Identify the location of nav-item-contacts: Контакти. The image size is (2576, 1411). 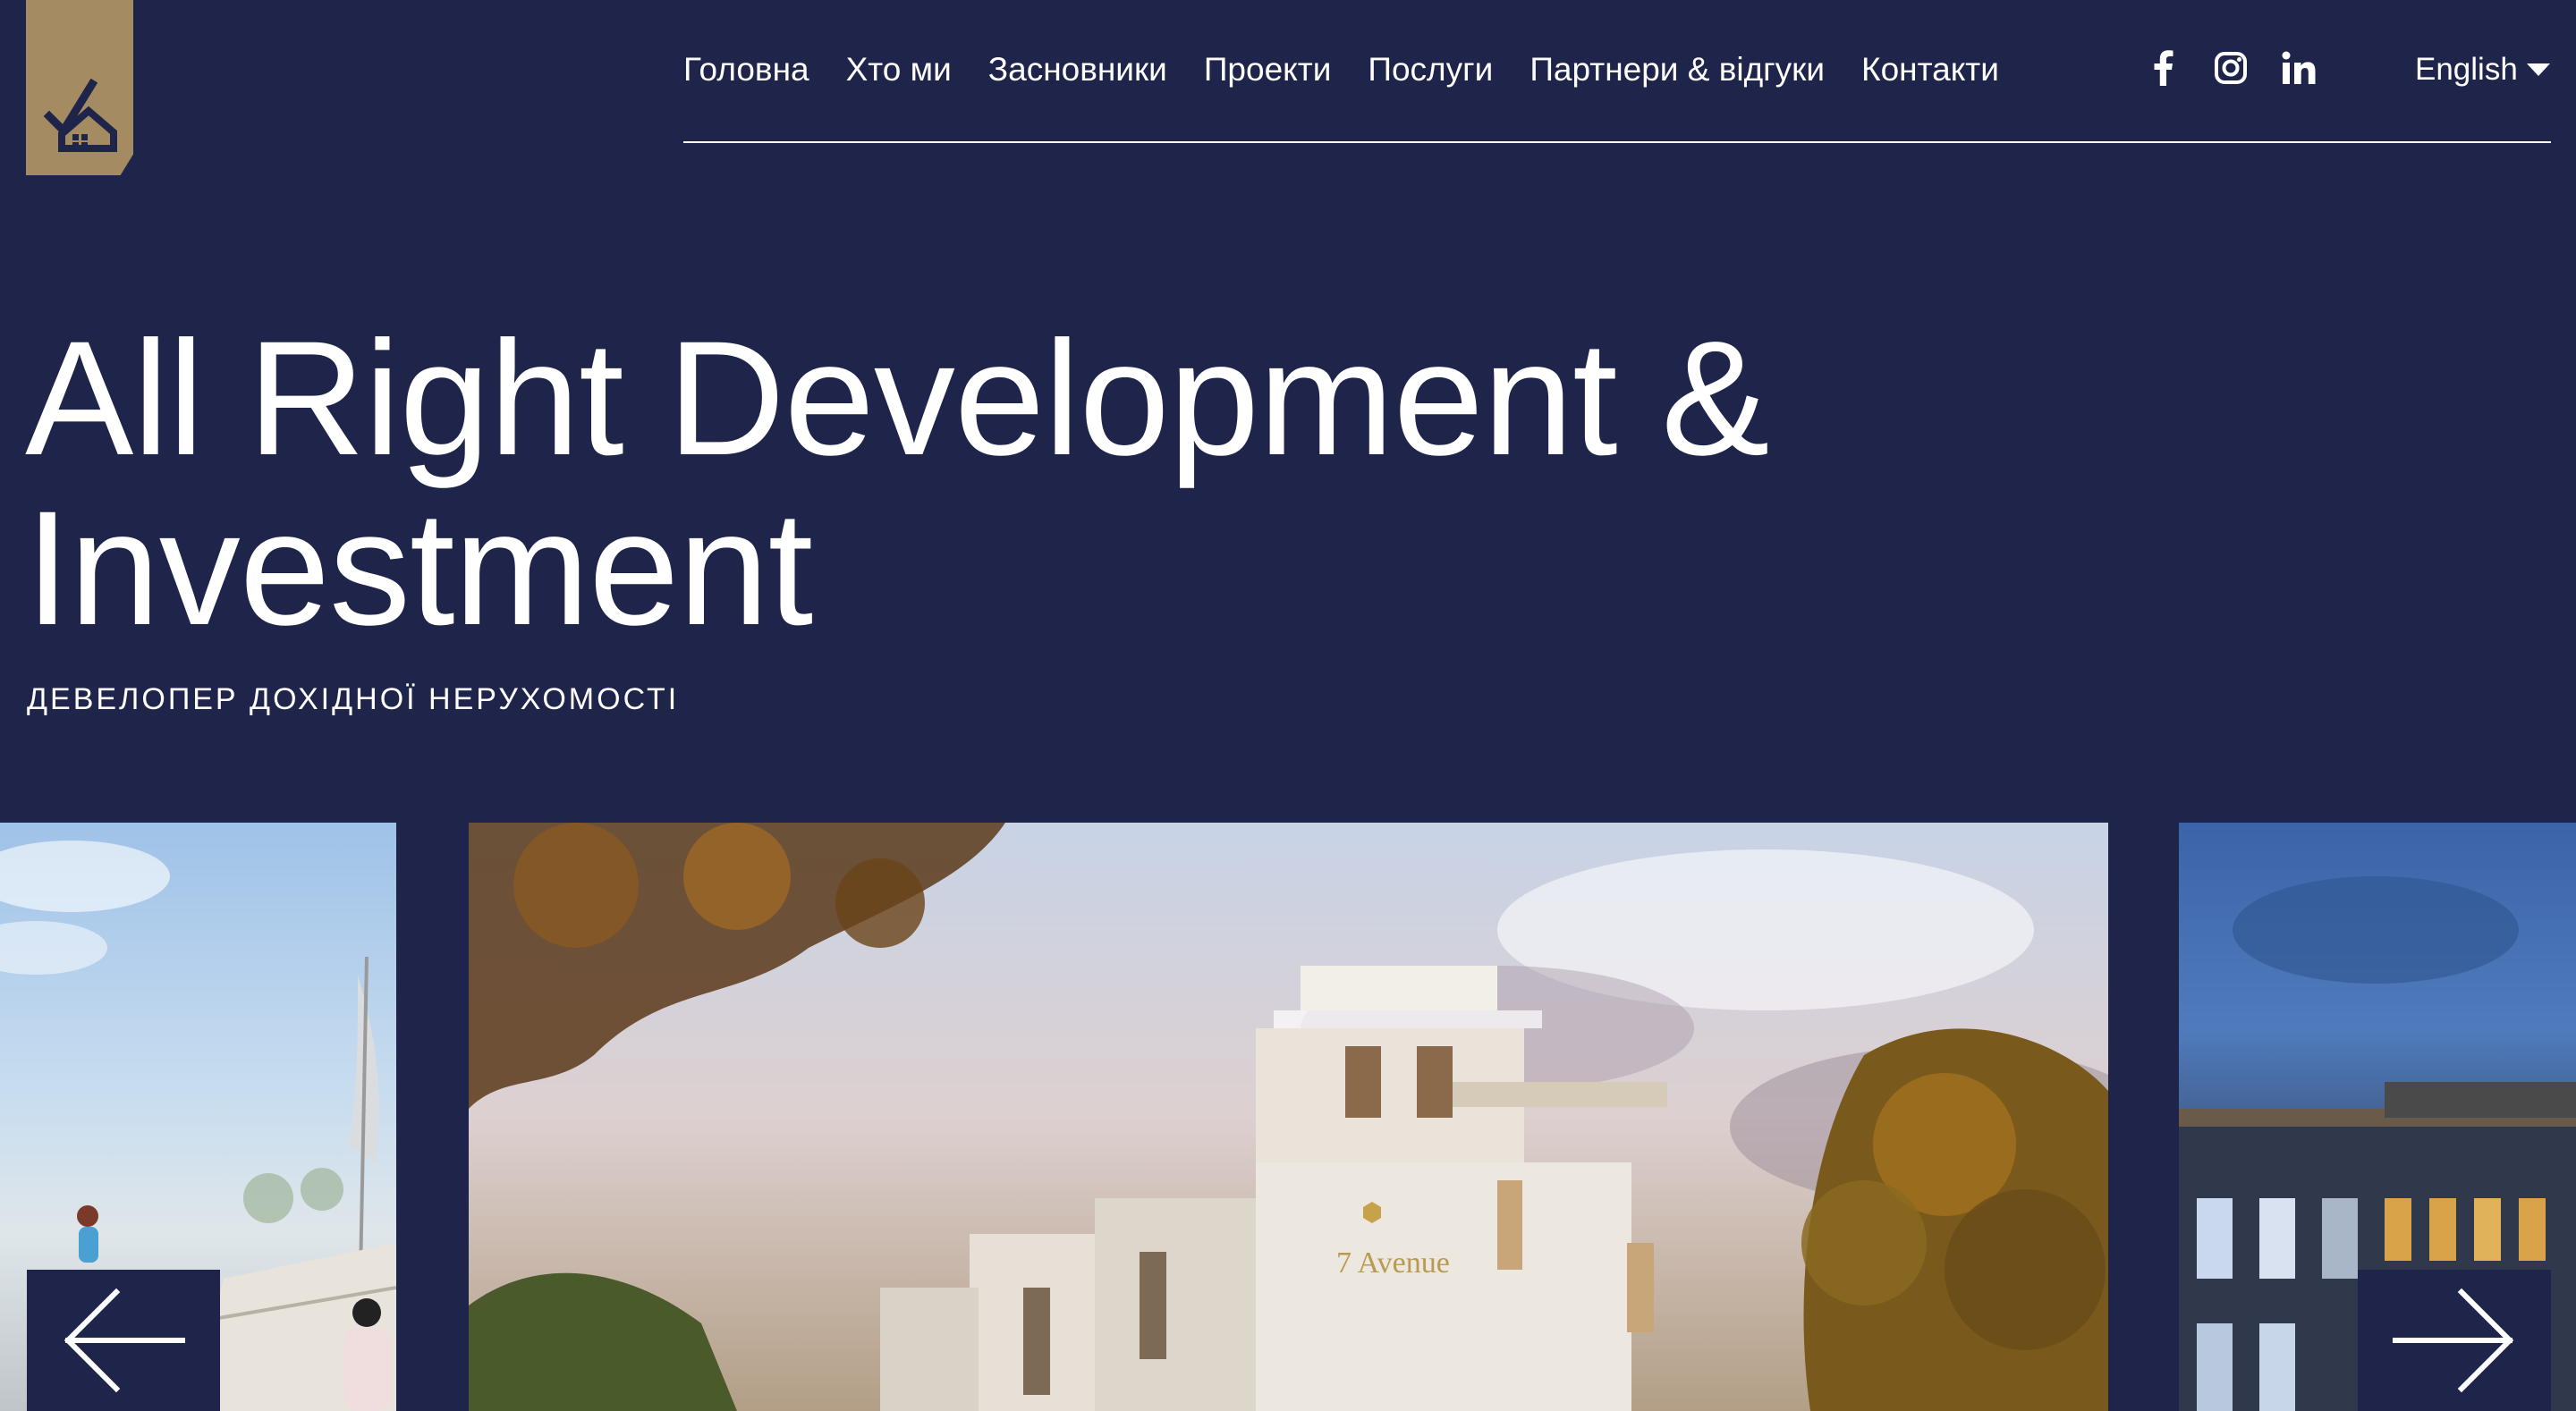
(1930, 69).